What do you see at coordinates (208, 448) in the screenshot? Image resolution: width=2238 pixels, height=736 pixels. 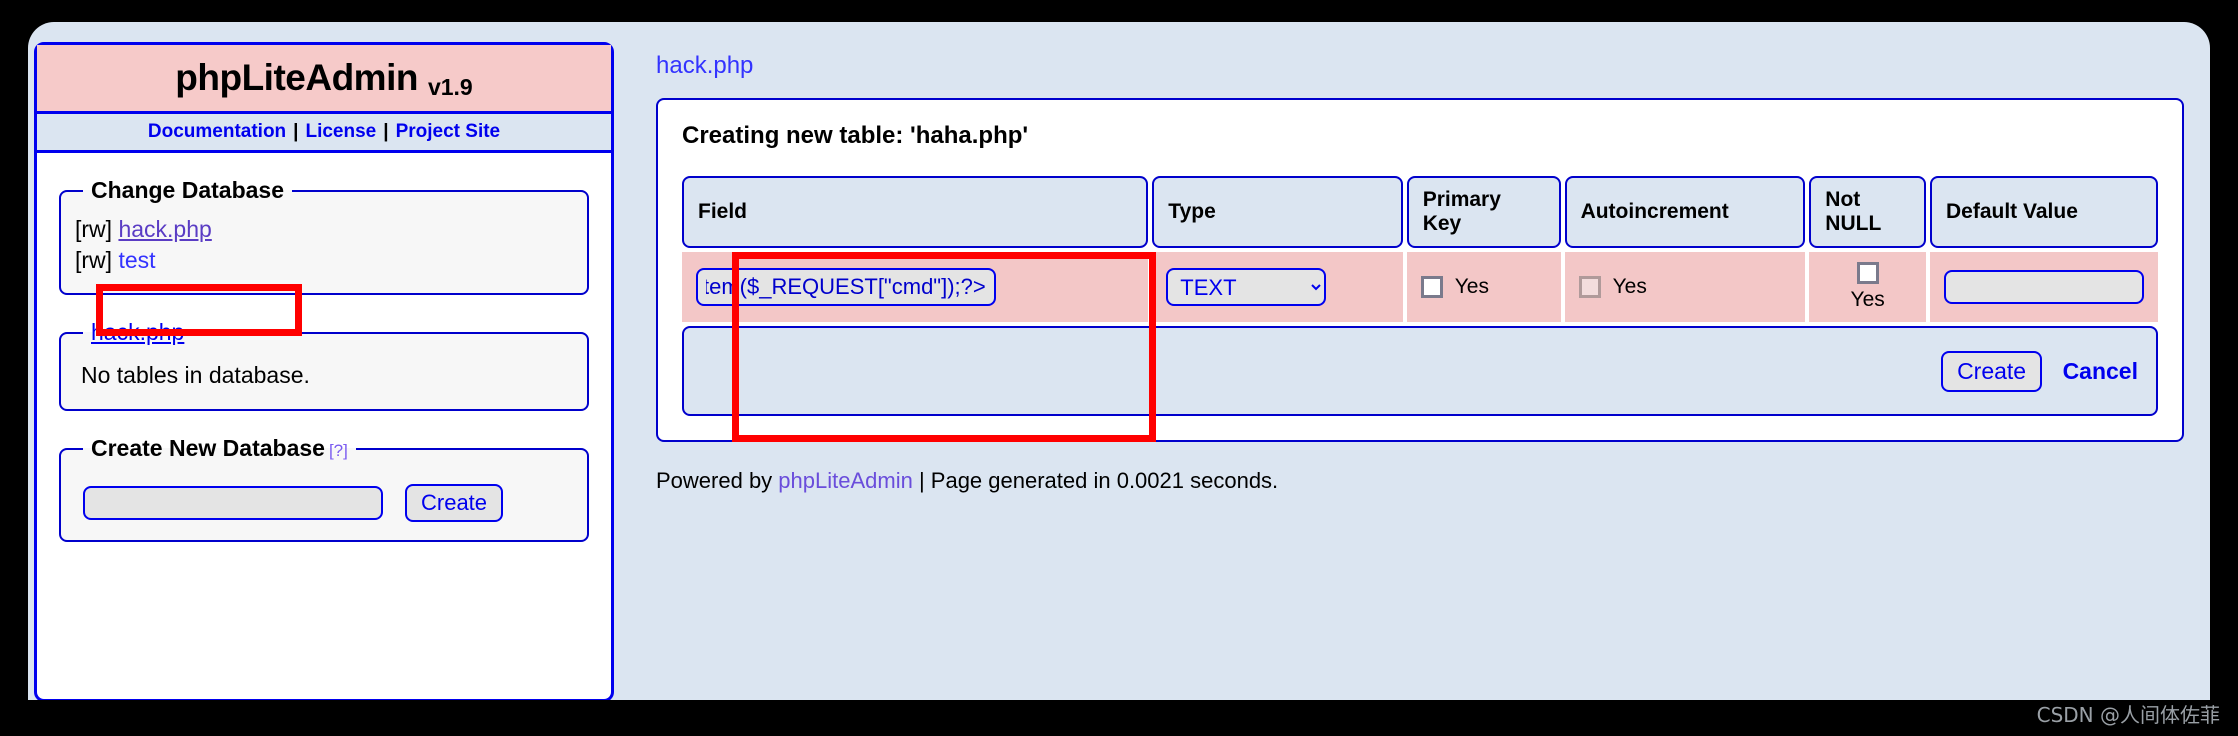 I see `create-new-database-legend-text: Create New Database` at bounding box center [208, 448].